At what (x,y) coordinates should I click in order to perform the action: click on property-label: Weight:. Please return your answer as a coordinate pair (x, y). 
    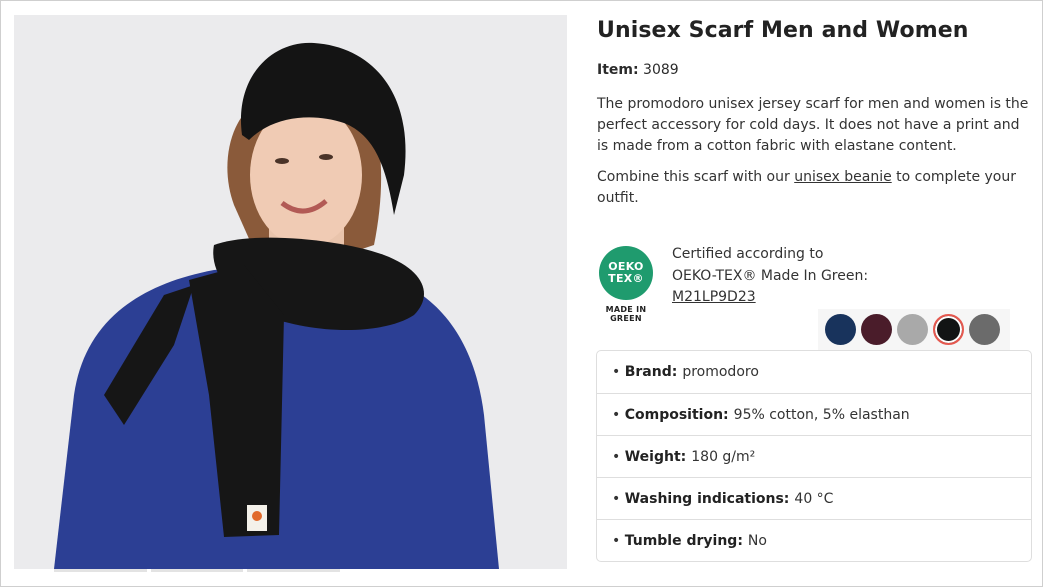
    Looking at the image, I should click on (655, 456).